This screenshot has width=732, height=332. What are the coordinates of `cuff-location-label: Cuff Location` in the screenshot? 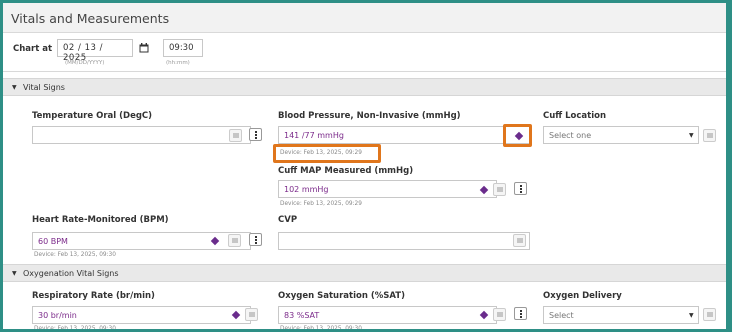 It's located at (575, 116).